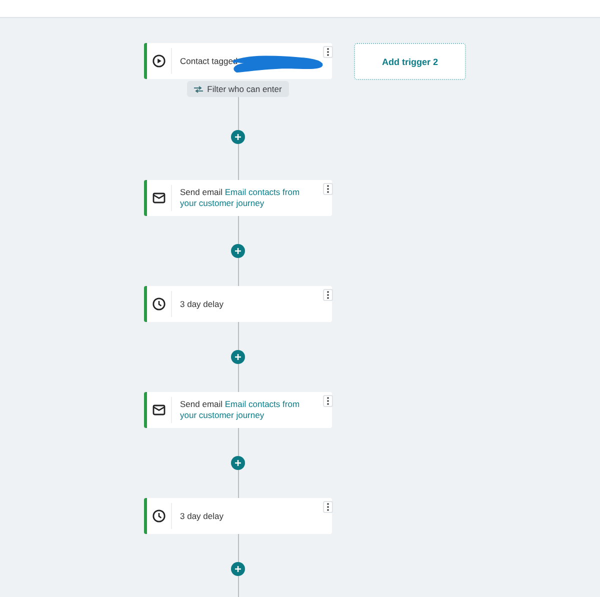  I want to click on play-circle-icon, so click(159, 61).